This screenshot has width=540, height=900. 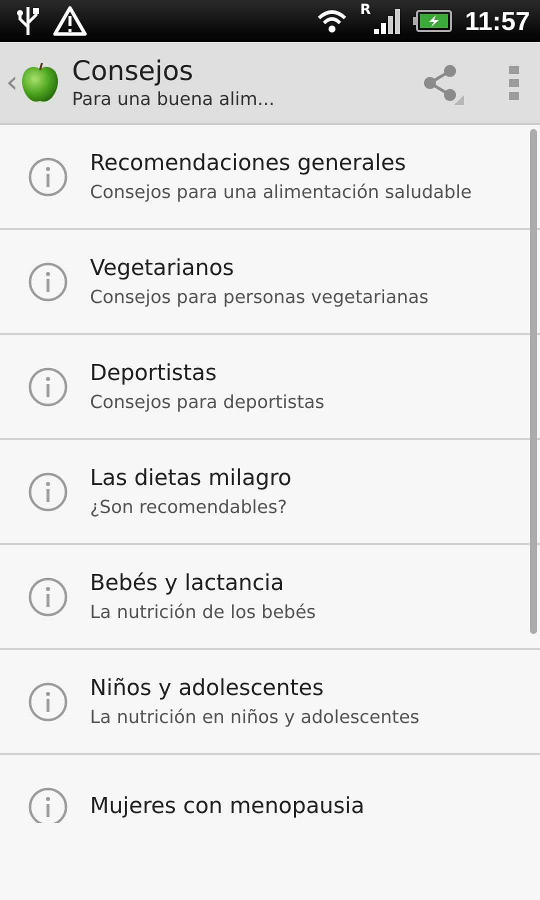 What do you see at coordinates (28, 21) in the screenshot?
I see `usb-icon` at bounding box center [28, 21].